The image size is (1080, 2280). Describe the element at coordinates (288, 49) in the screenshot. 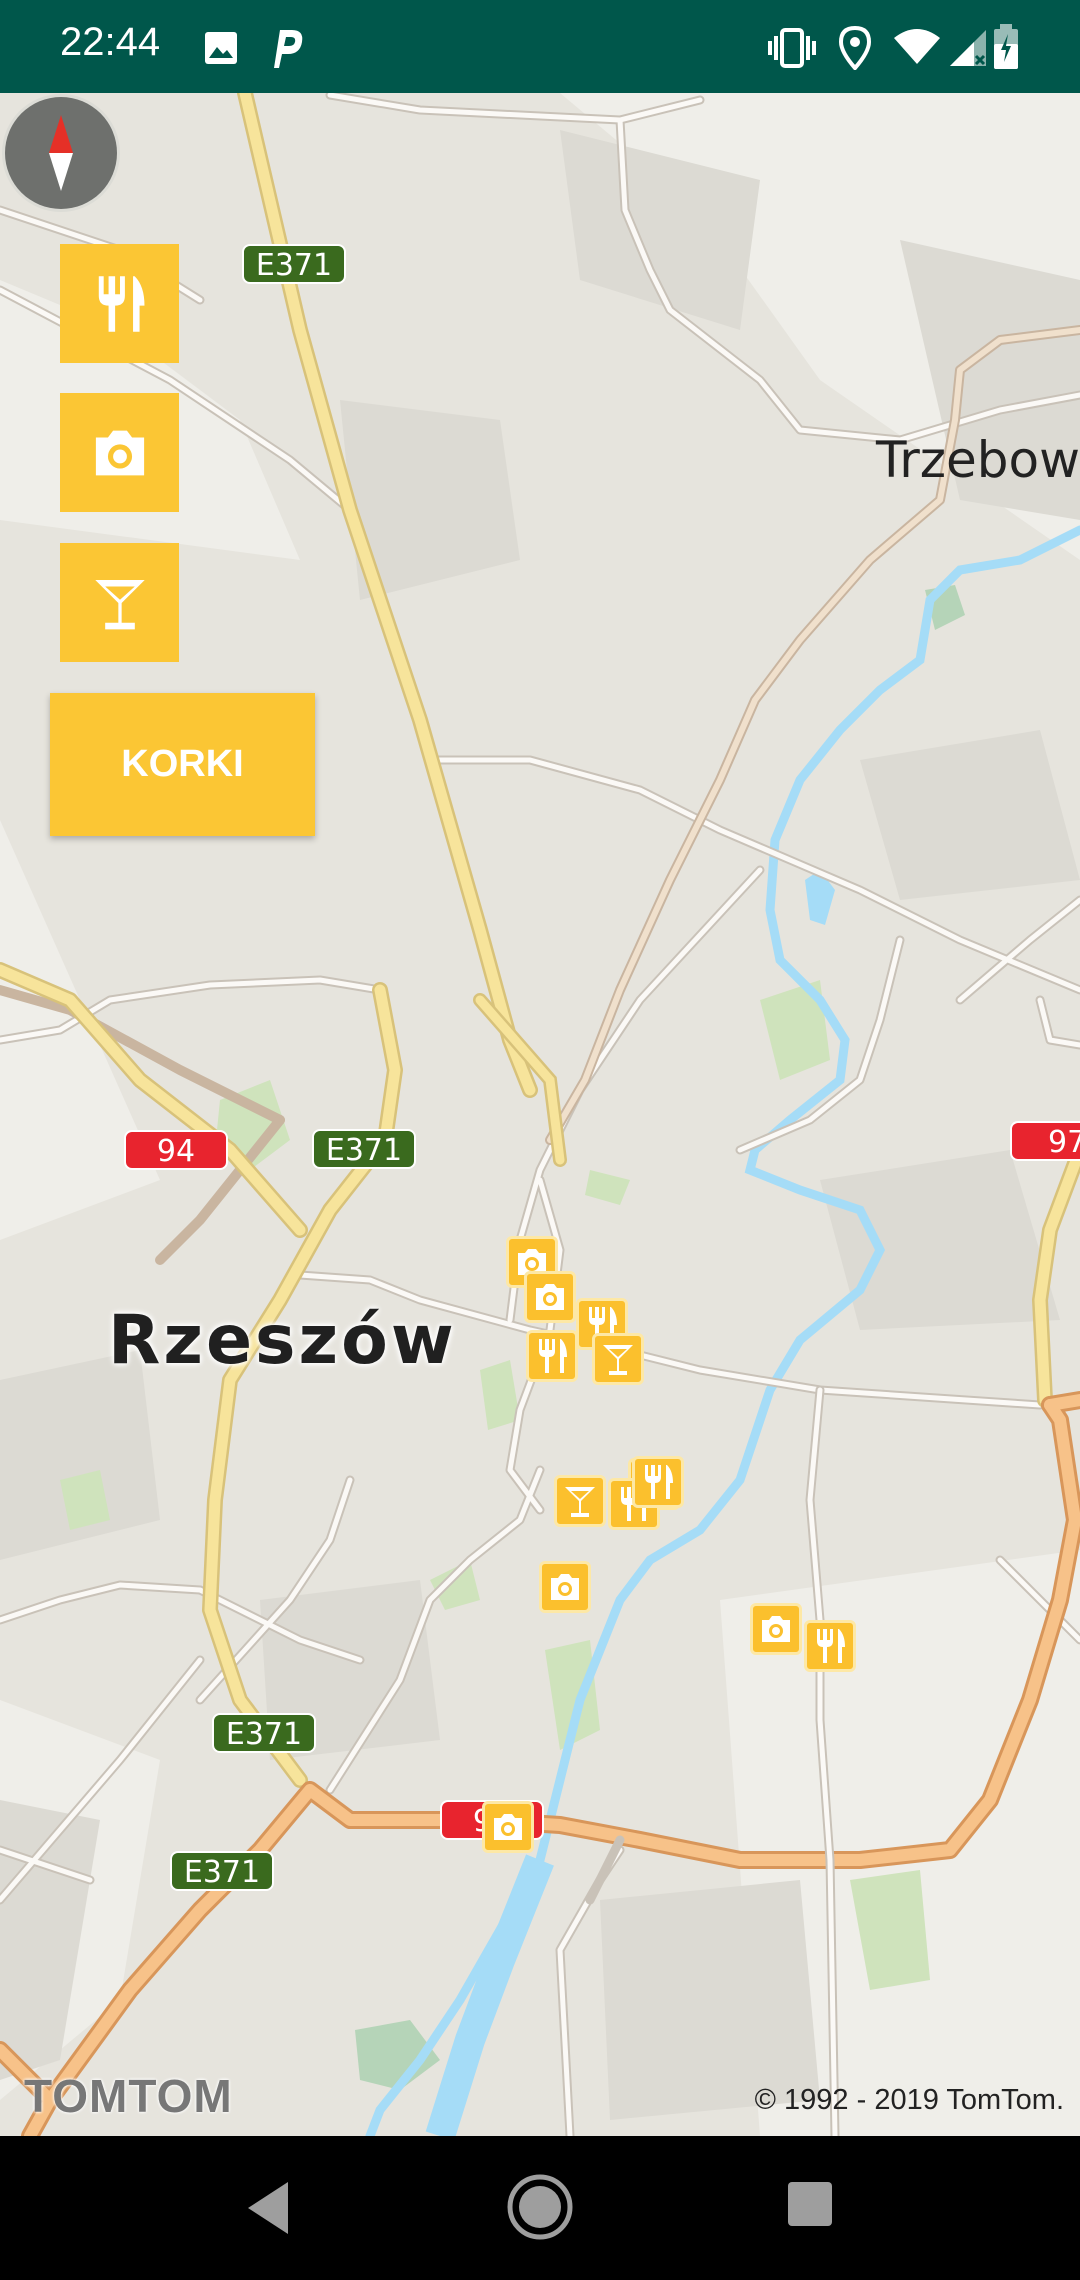

I see `parking-app-icon` at that location.